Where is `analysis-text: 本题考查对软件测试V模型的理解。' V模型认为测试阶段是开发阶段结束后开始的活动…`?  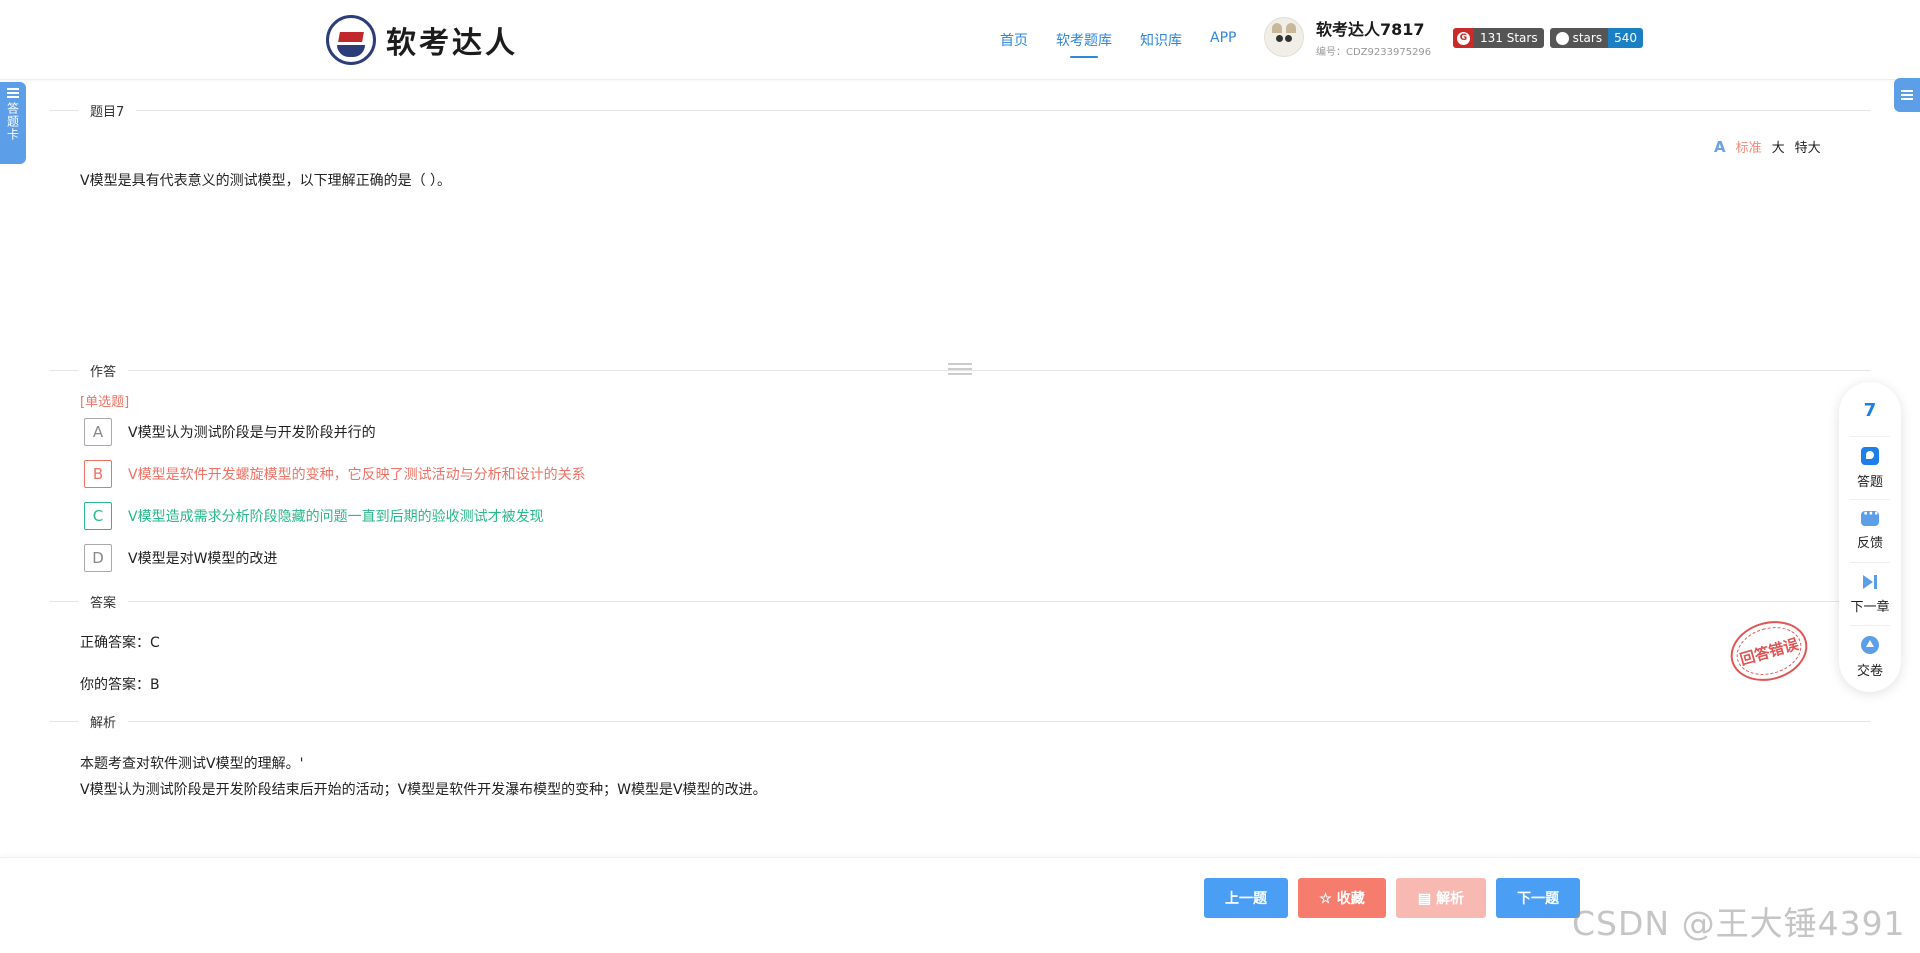
analysis-text: 本题考查对软件测试V模型的理解。' V模型认为测试阶段是开发阶段结束后开始的活动… is located at coordinates (423, 777).